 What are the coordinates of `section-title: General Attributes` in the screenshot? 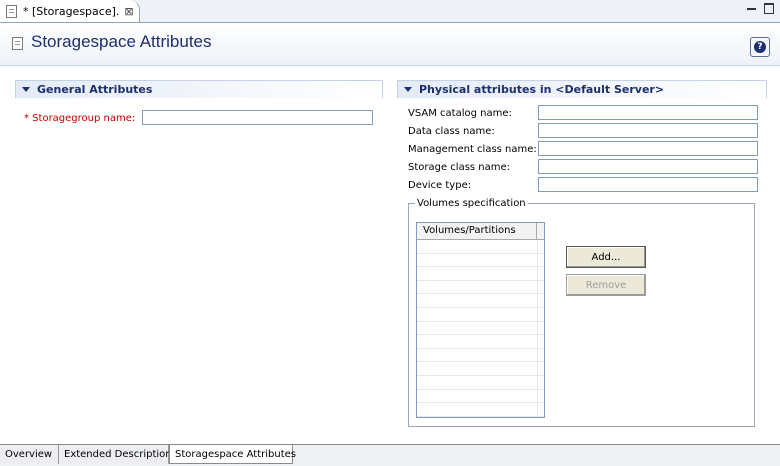 It's located at (95, 89).